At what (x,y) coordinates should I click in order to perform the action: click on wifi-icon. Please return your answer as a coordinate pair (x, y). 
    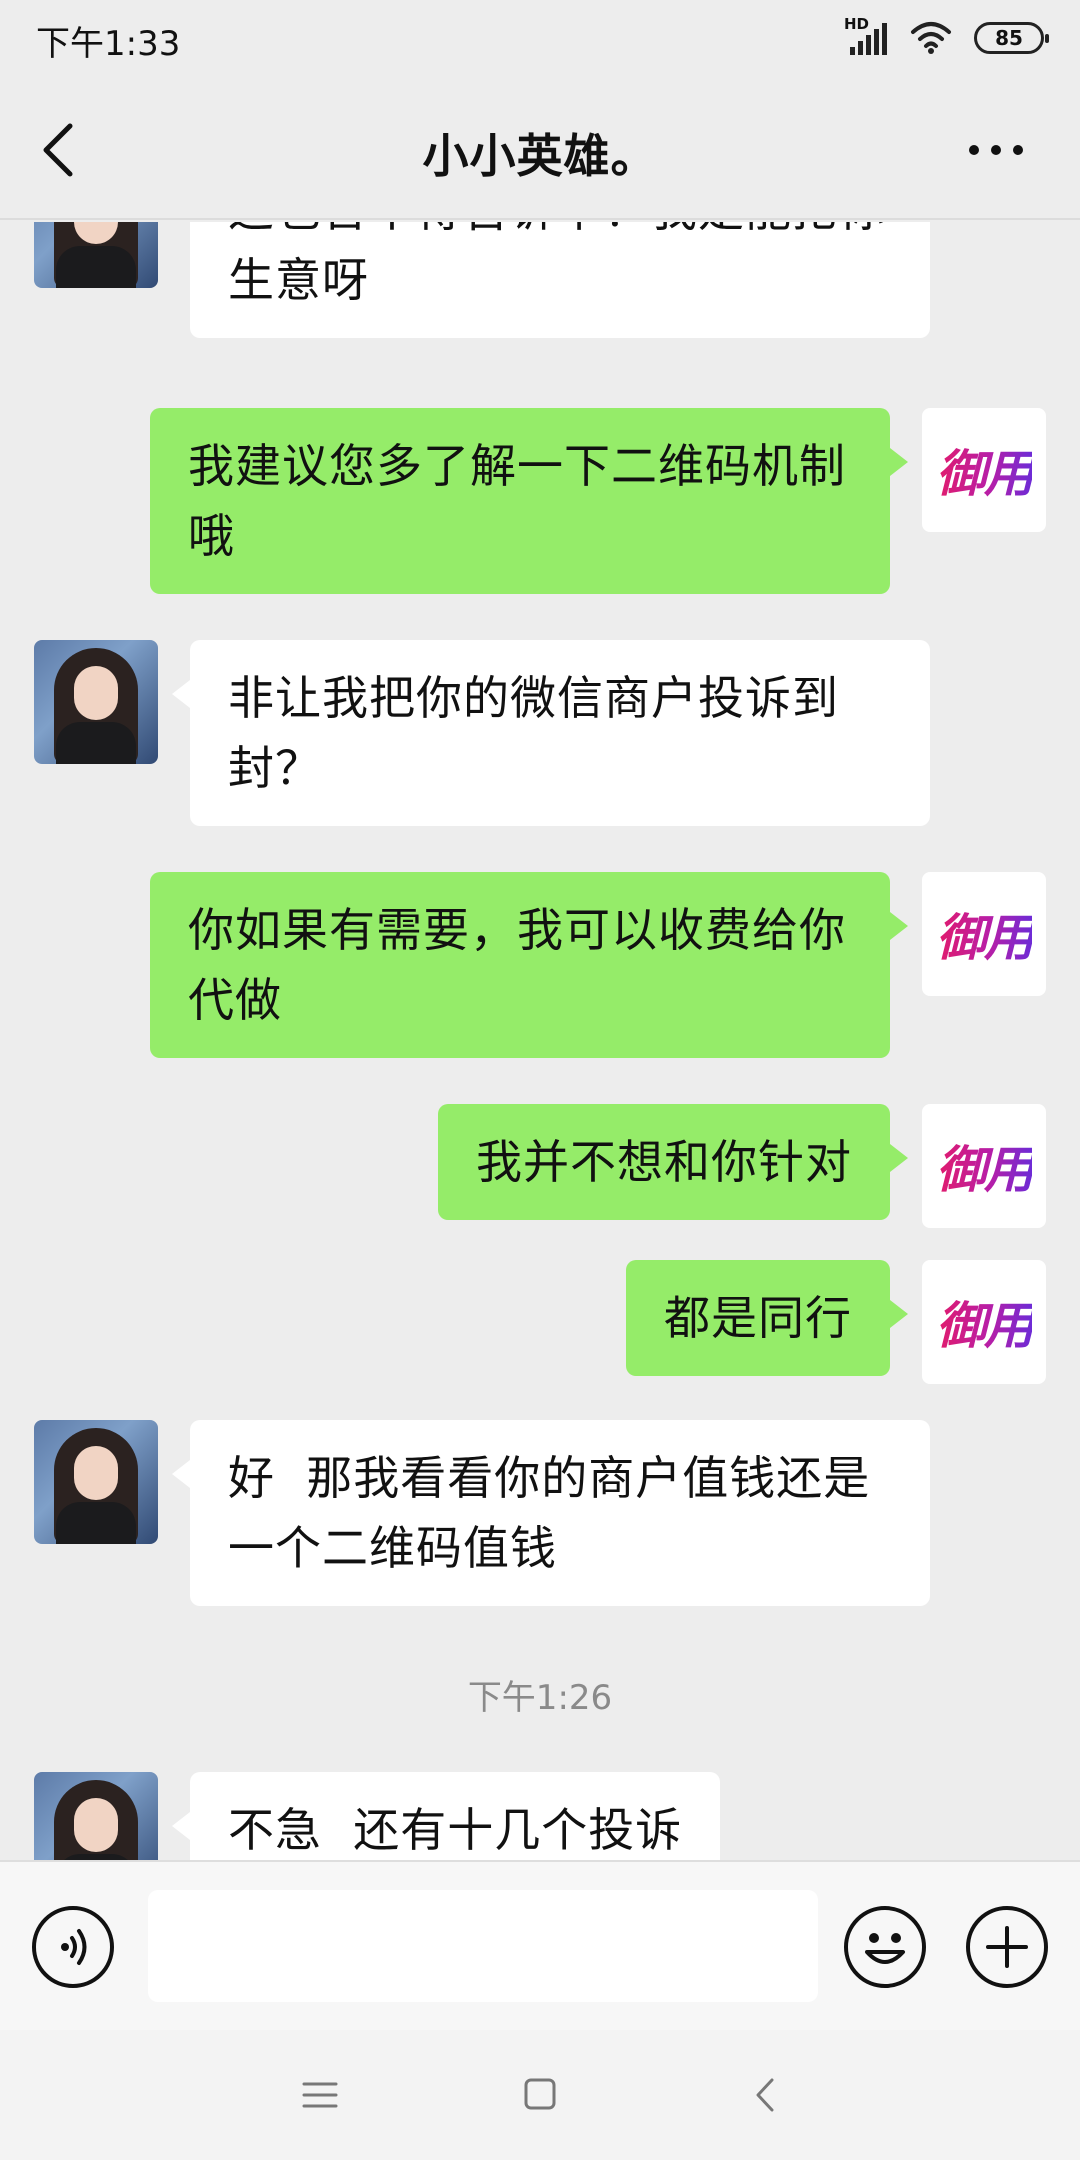
    Looking at the image, I should click on (931, 38).